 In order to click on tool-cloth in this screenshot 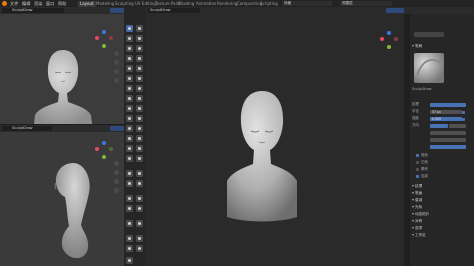, I will do `click(129, 148)`.